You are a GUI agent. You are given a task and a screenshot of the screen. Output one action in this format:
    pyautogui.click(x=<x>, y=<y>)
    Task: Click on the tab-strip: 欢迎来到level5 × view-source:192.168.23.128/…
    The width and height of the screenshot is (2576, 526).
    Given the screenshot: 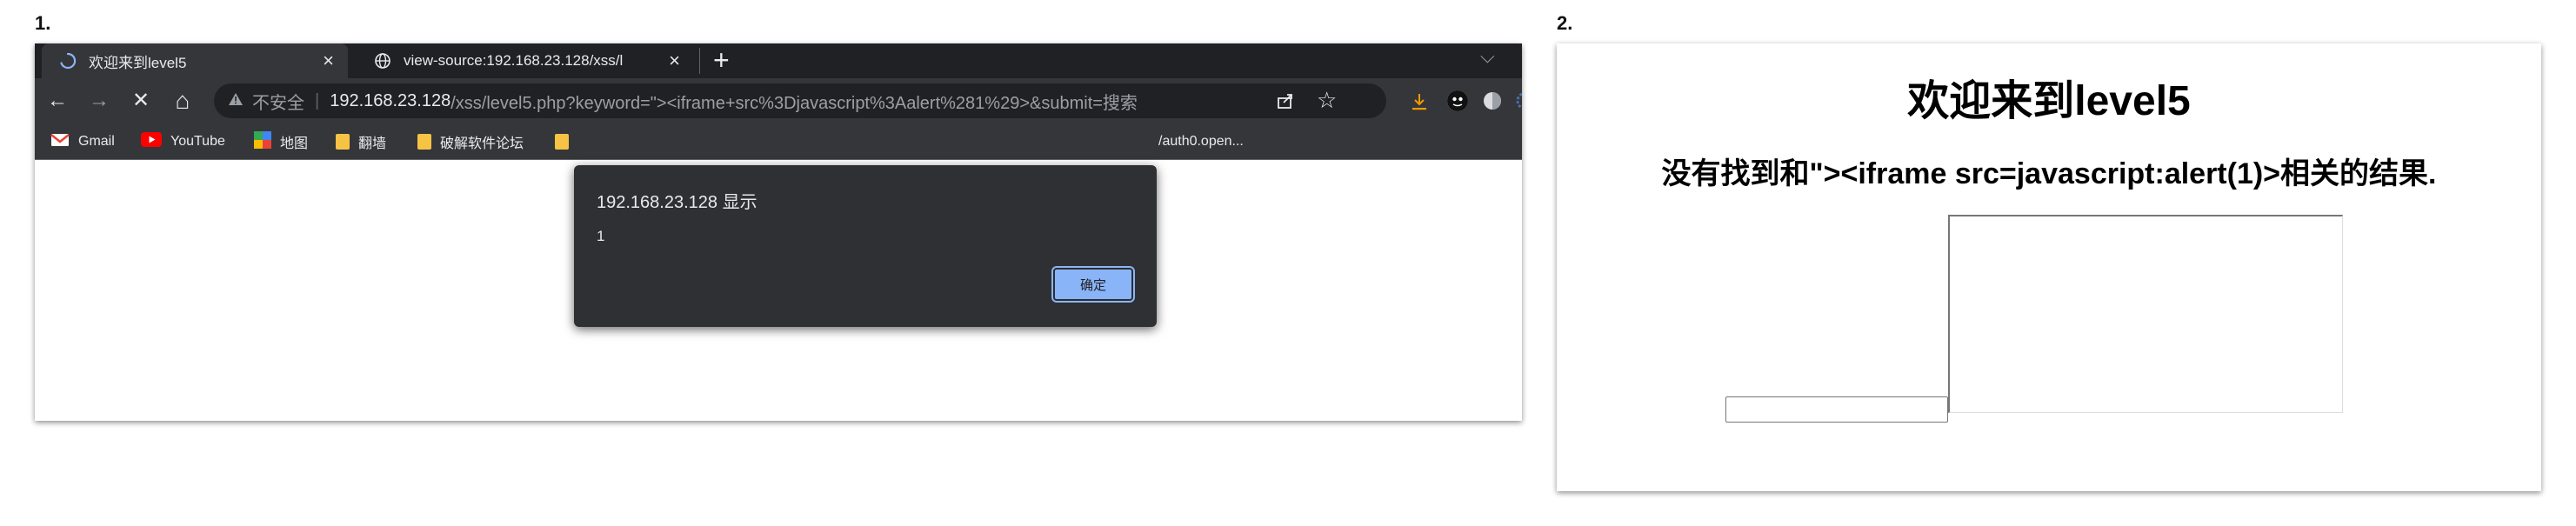 What is the action you would take?
    pyautogui.click(x=778, y=60)
    